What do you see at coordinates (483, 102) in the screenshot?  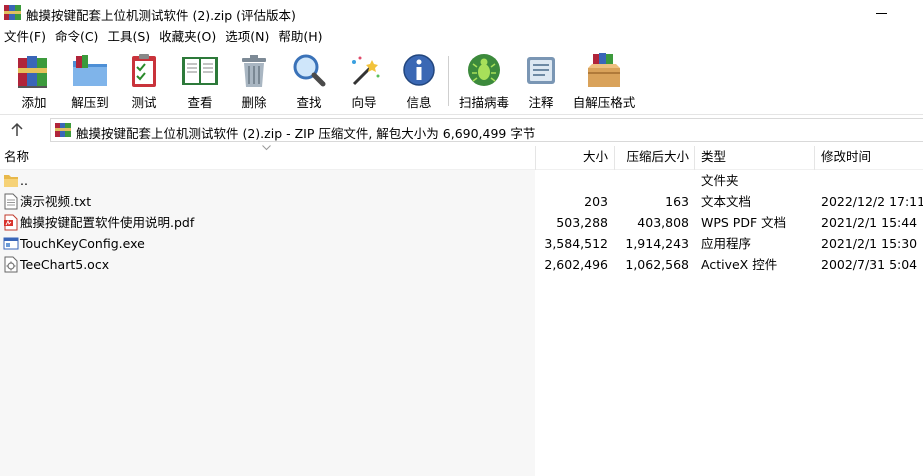 I see `virus-scan-label: 扫描病毒` at bounding box center [483, 102].